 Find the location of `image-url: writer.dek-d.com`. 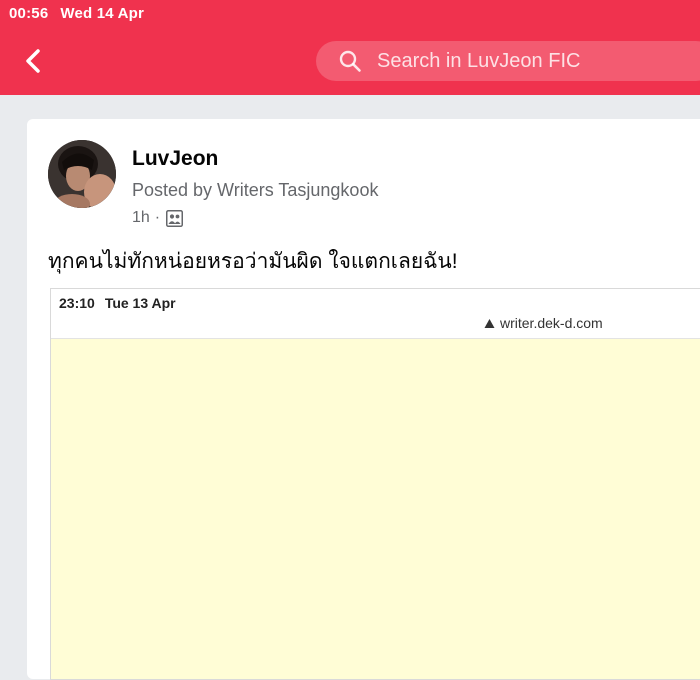

image-url: writer.dek-d.com is located at coordinates (551, 323).